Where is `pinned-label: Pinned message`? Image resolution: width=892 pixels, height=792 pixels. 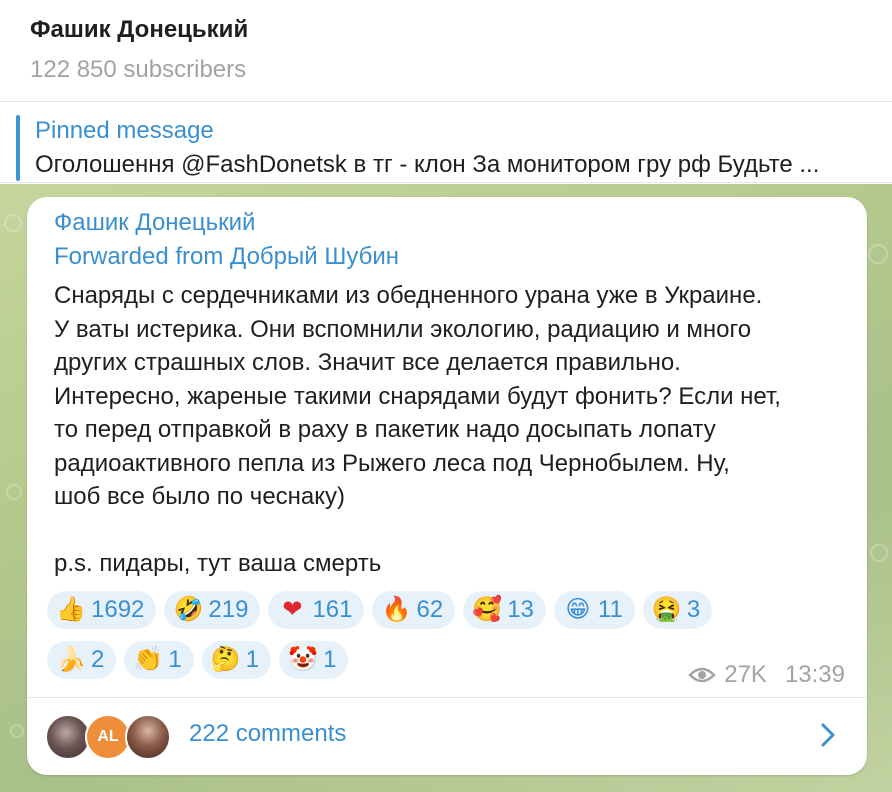
pinned-label: Pinned message is located at coordinates (124, 130).